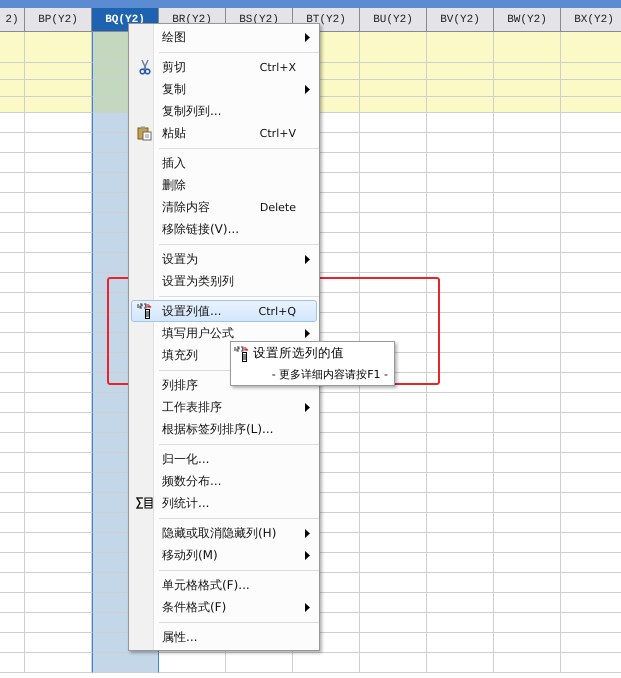 The width and height of the screenshot is (621, 678). What do you see at coordinates (224, 259) in the screenshot?
I see `menu-item: 设置为` at bounding box center [224, 259].